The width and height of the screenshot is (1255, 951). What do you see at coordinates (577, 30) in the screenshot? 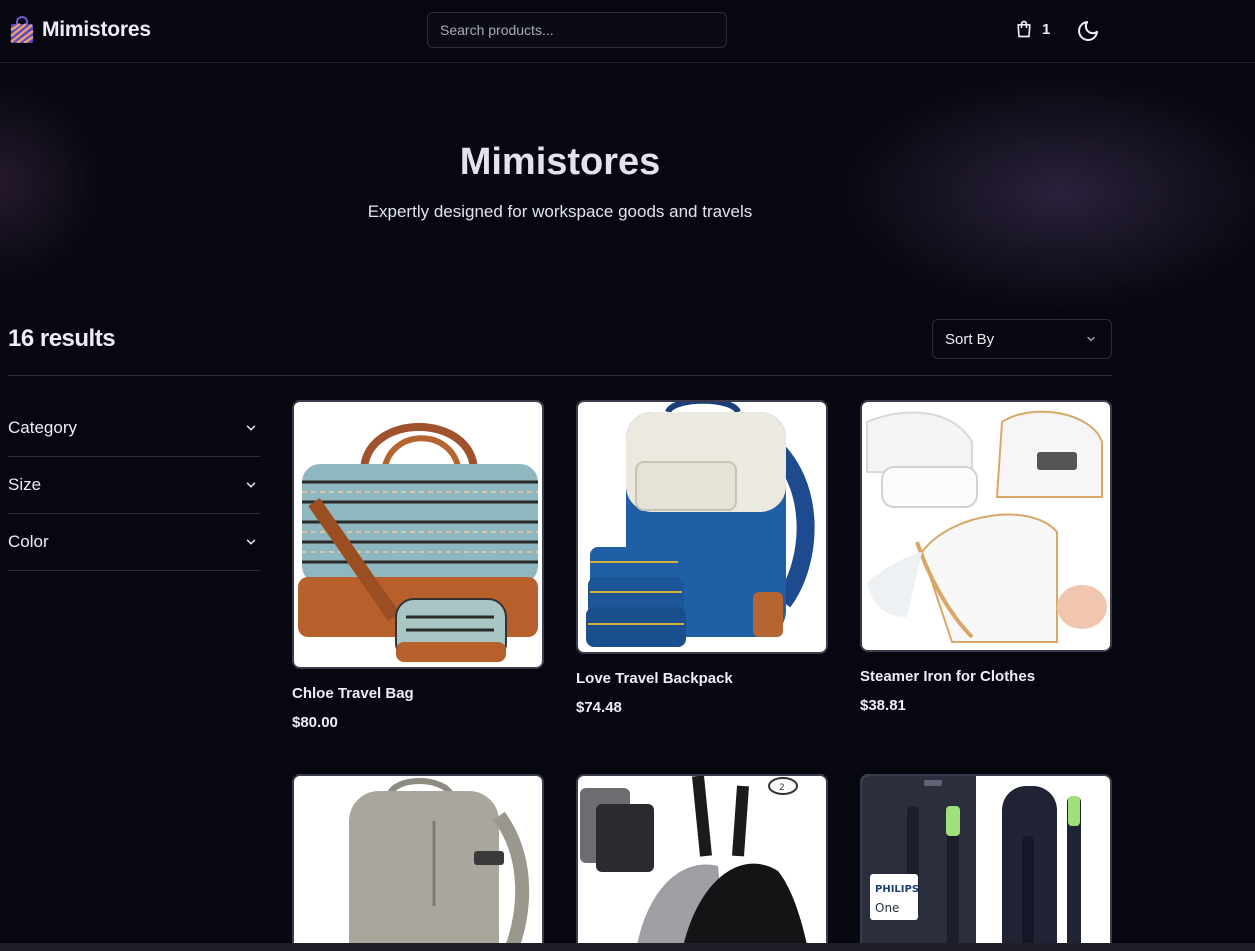
I see `search-input` at bounding box center [577, 30].